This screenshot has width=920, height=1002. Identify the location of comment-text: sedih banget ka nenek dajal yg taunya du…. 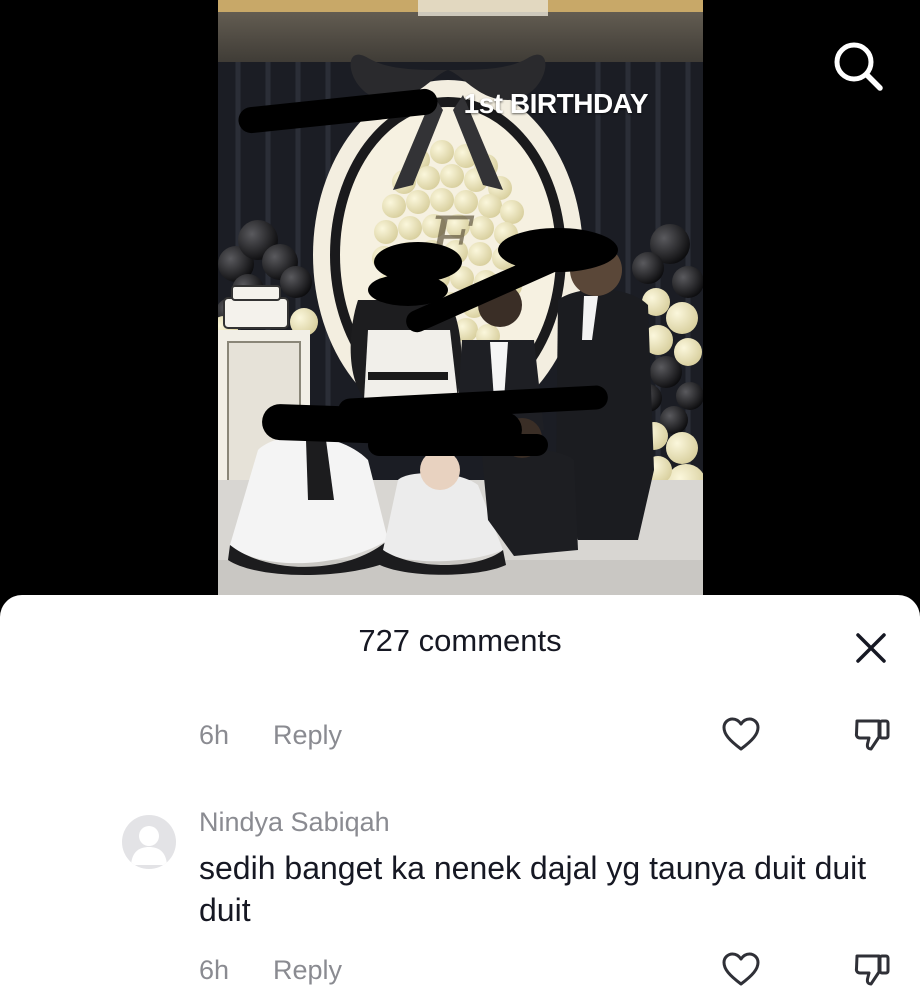
(533, 889).